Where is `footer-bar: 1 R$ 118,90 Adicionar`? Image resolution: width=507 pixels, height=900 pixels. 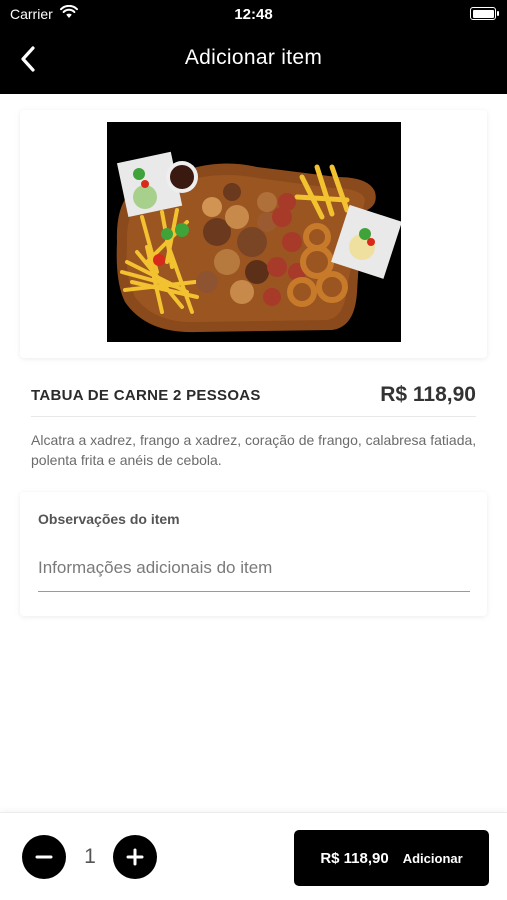 footer-bar: 1 R$ 118,90 Adicionar is located at coordinates (253, 856).